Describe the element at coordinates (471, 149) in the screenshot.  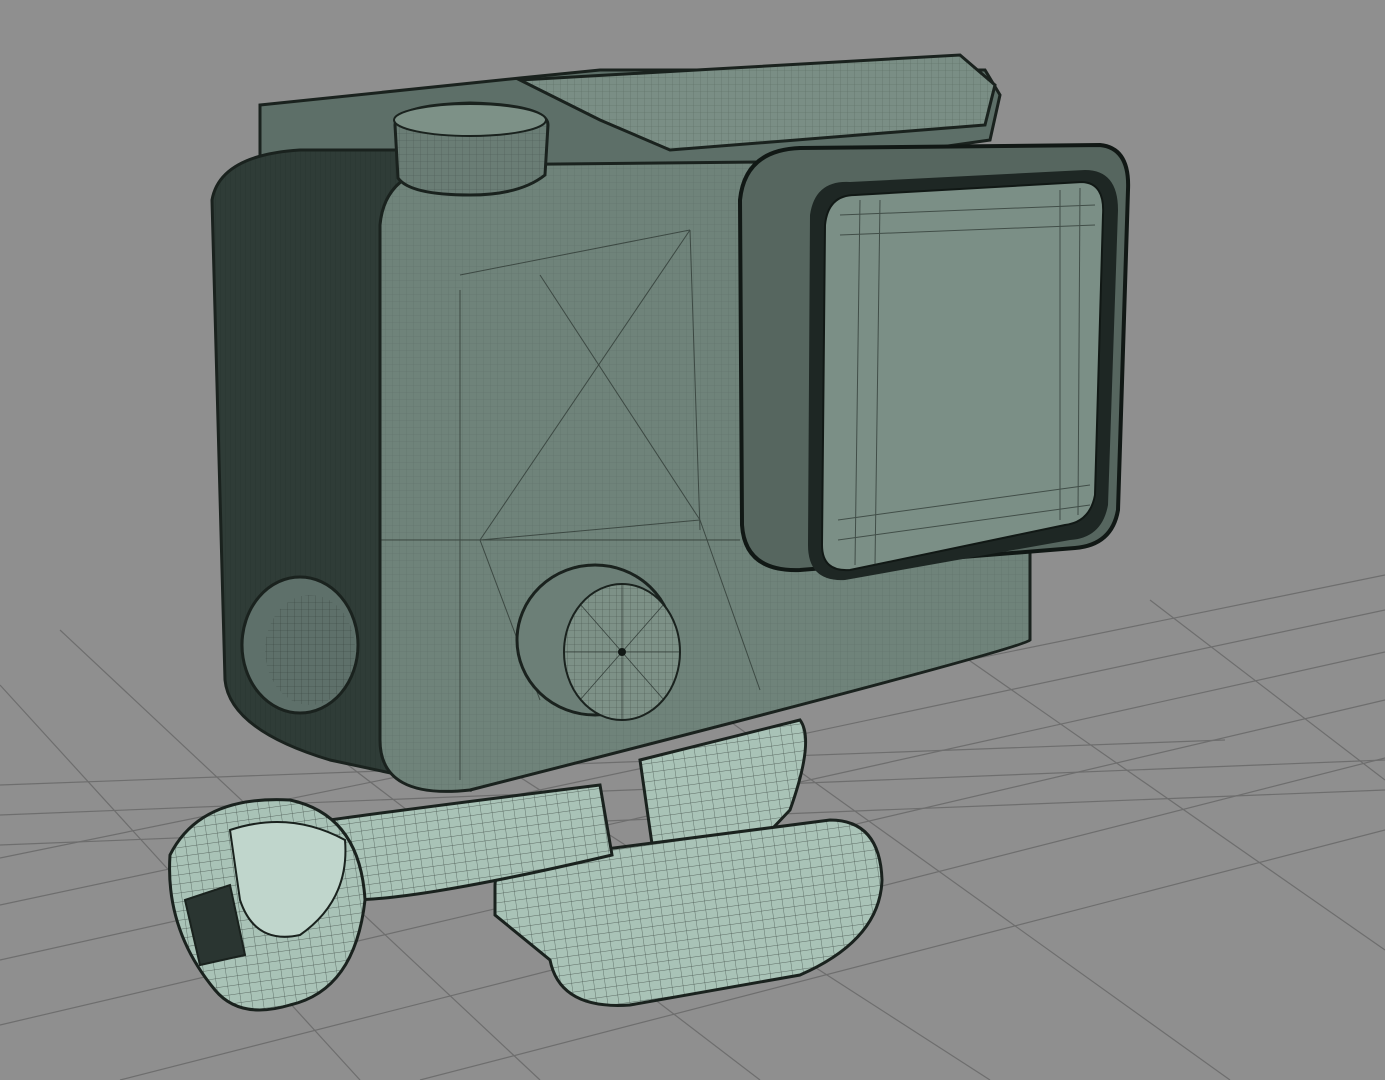
I see `shutter-button` at that location.